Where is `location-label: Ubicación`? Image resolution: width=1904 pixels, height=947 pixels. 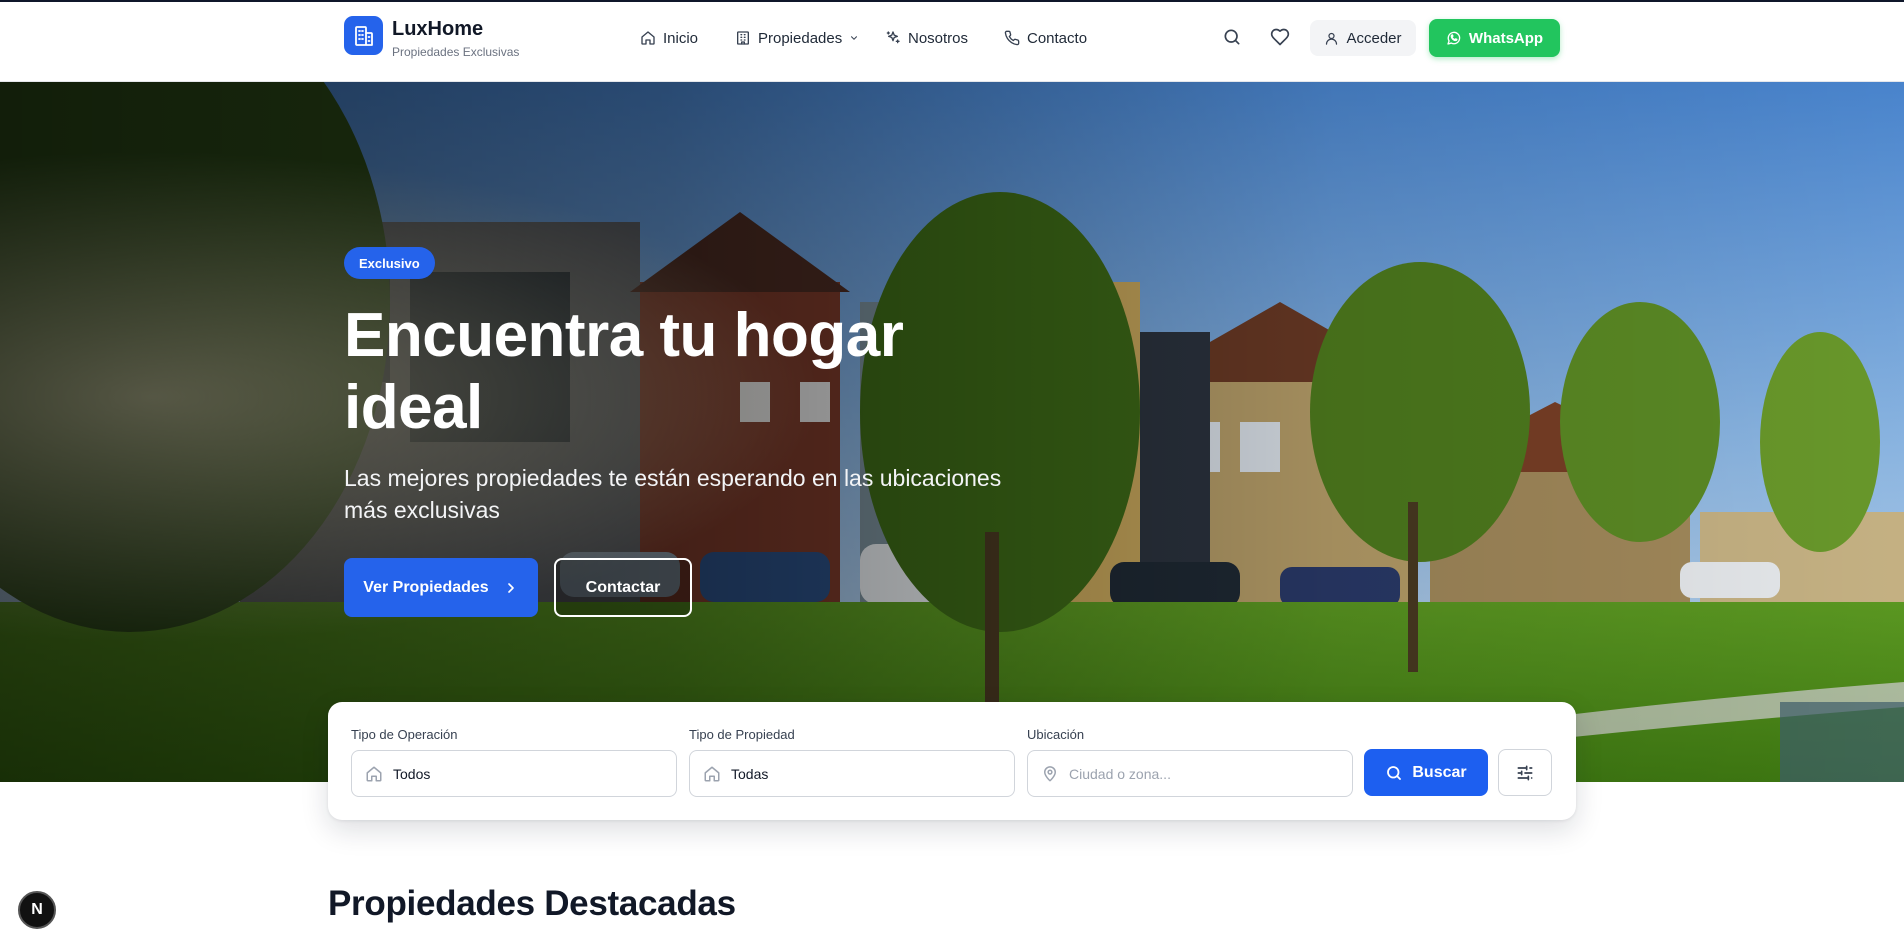 location-label: Ubicación is located at coordinates (1056, 734).